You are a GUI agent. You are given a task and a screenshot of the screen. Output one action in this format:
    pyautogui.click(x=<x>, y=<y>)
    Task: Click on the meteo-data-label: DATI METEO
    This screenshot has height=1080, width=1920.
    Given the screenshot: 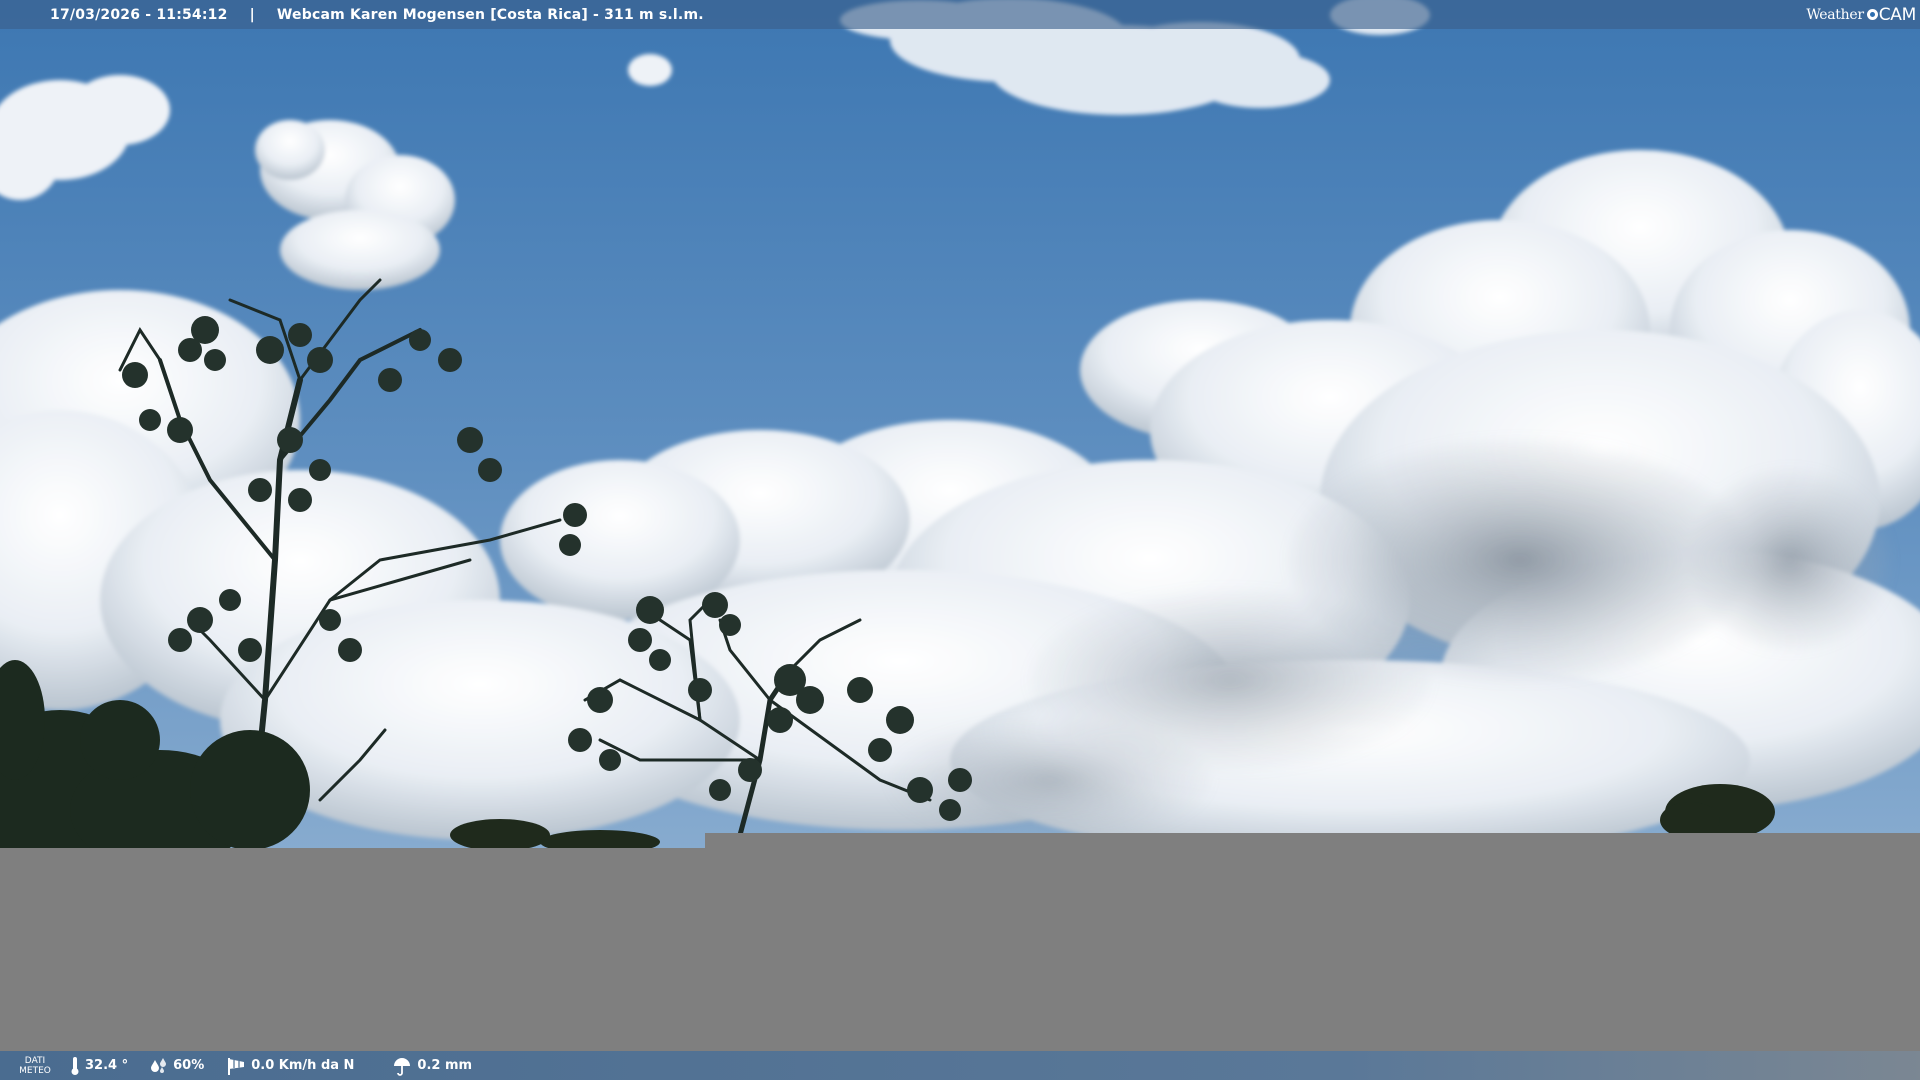 What is the action you would take?
    pyautogui.click(x=35, y=1066)
    